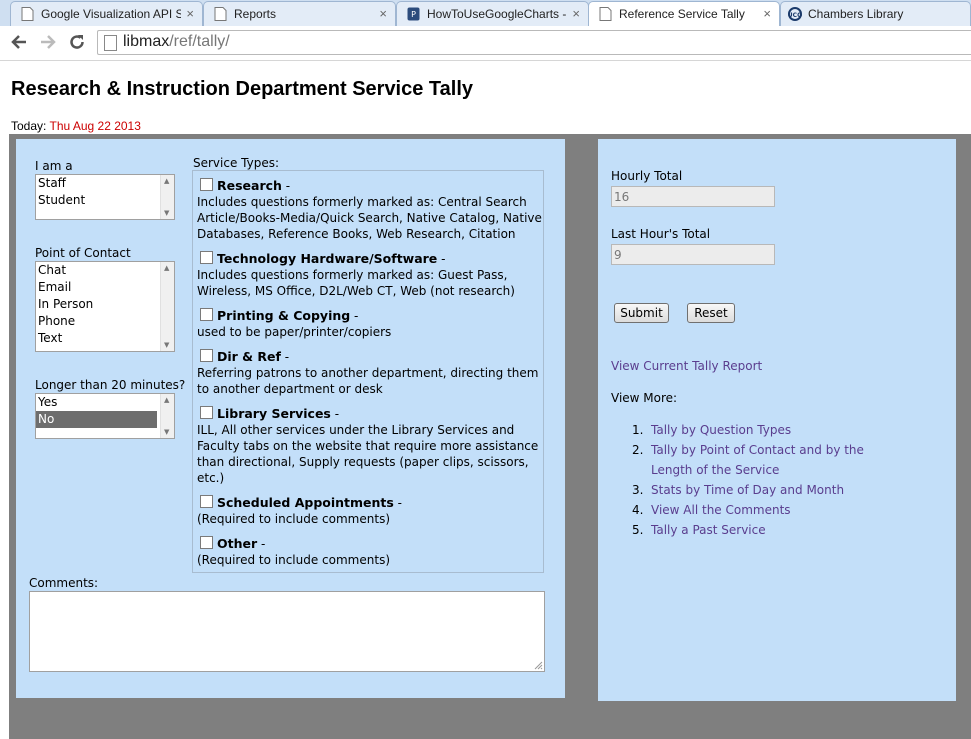  What do you see at coordinates (237, 543) in the screenshot?
I see `service-name: Other` at bounding box center [237, 543].